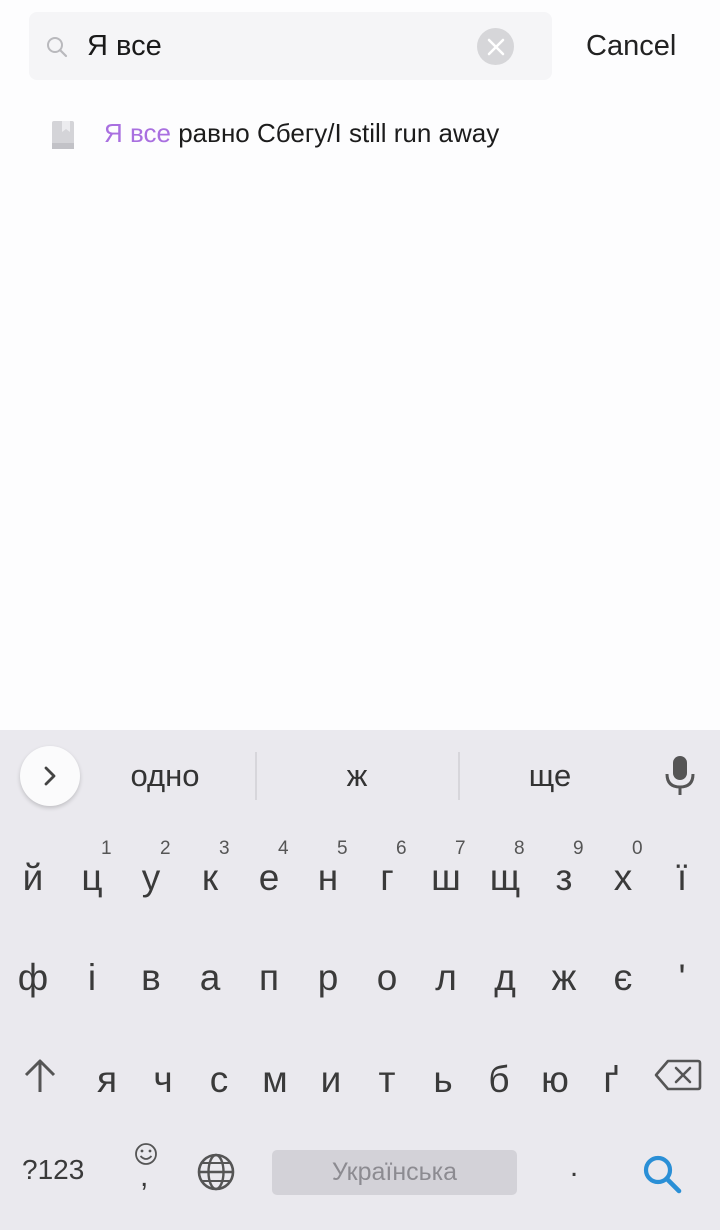  Describe the element at coordinates (499, 1079) in the screenshot. I see `key-label: б` at that location.